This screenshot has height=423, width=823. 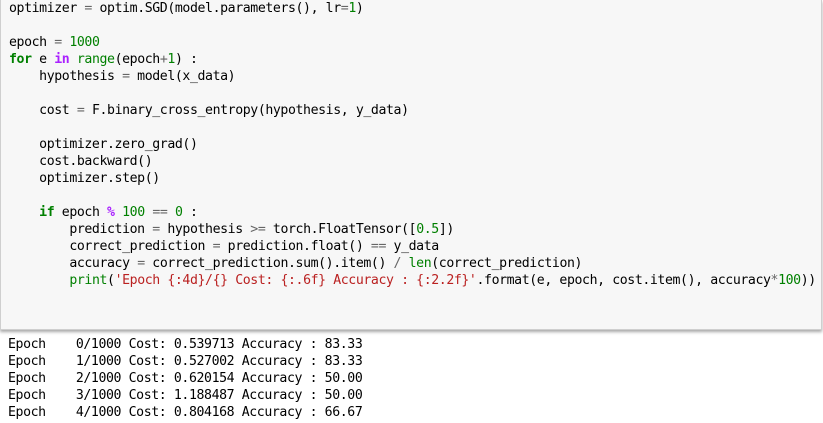 What do you see at coordinates (43, 59) in the screenshot?
I see `code-token: e` at bounding box center [43, 59].